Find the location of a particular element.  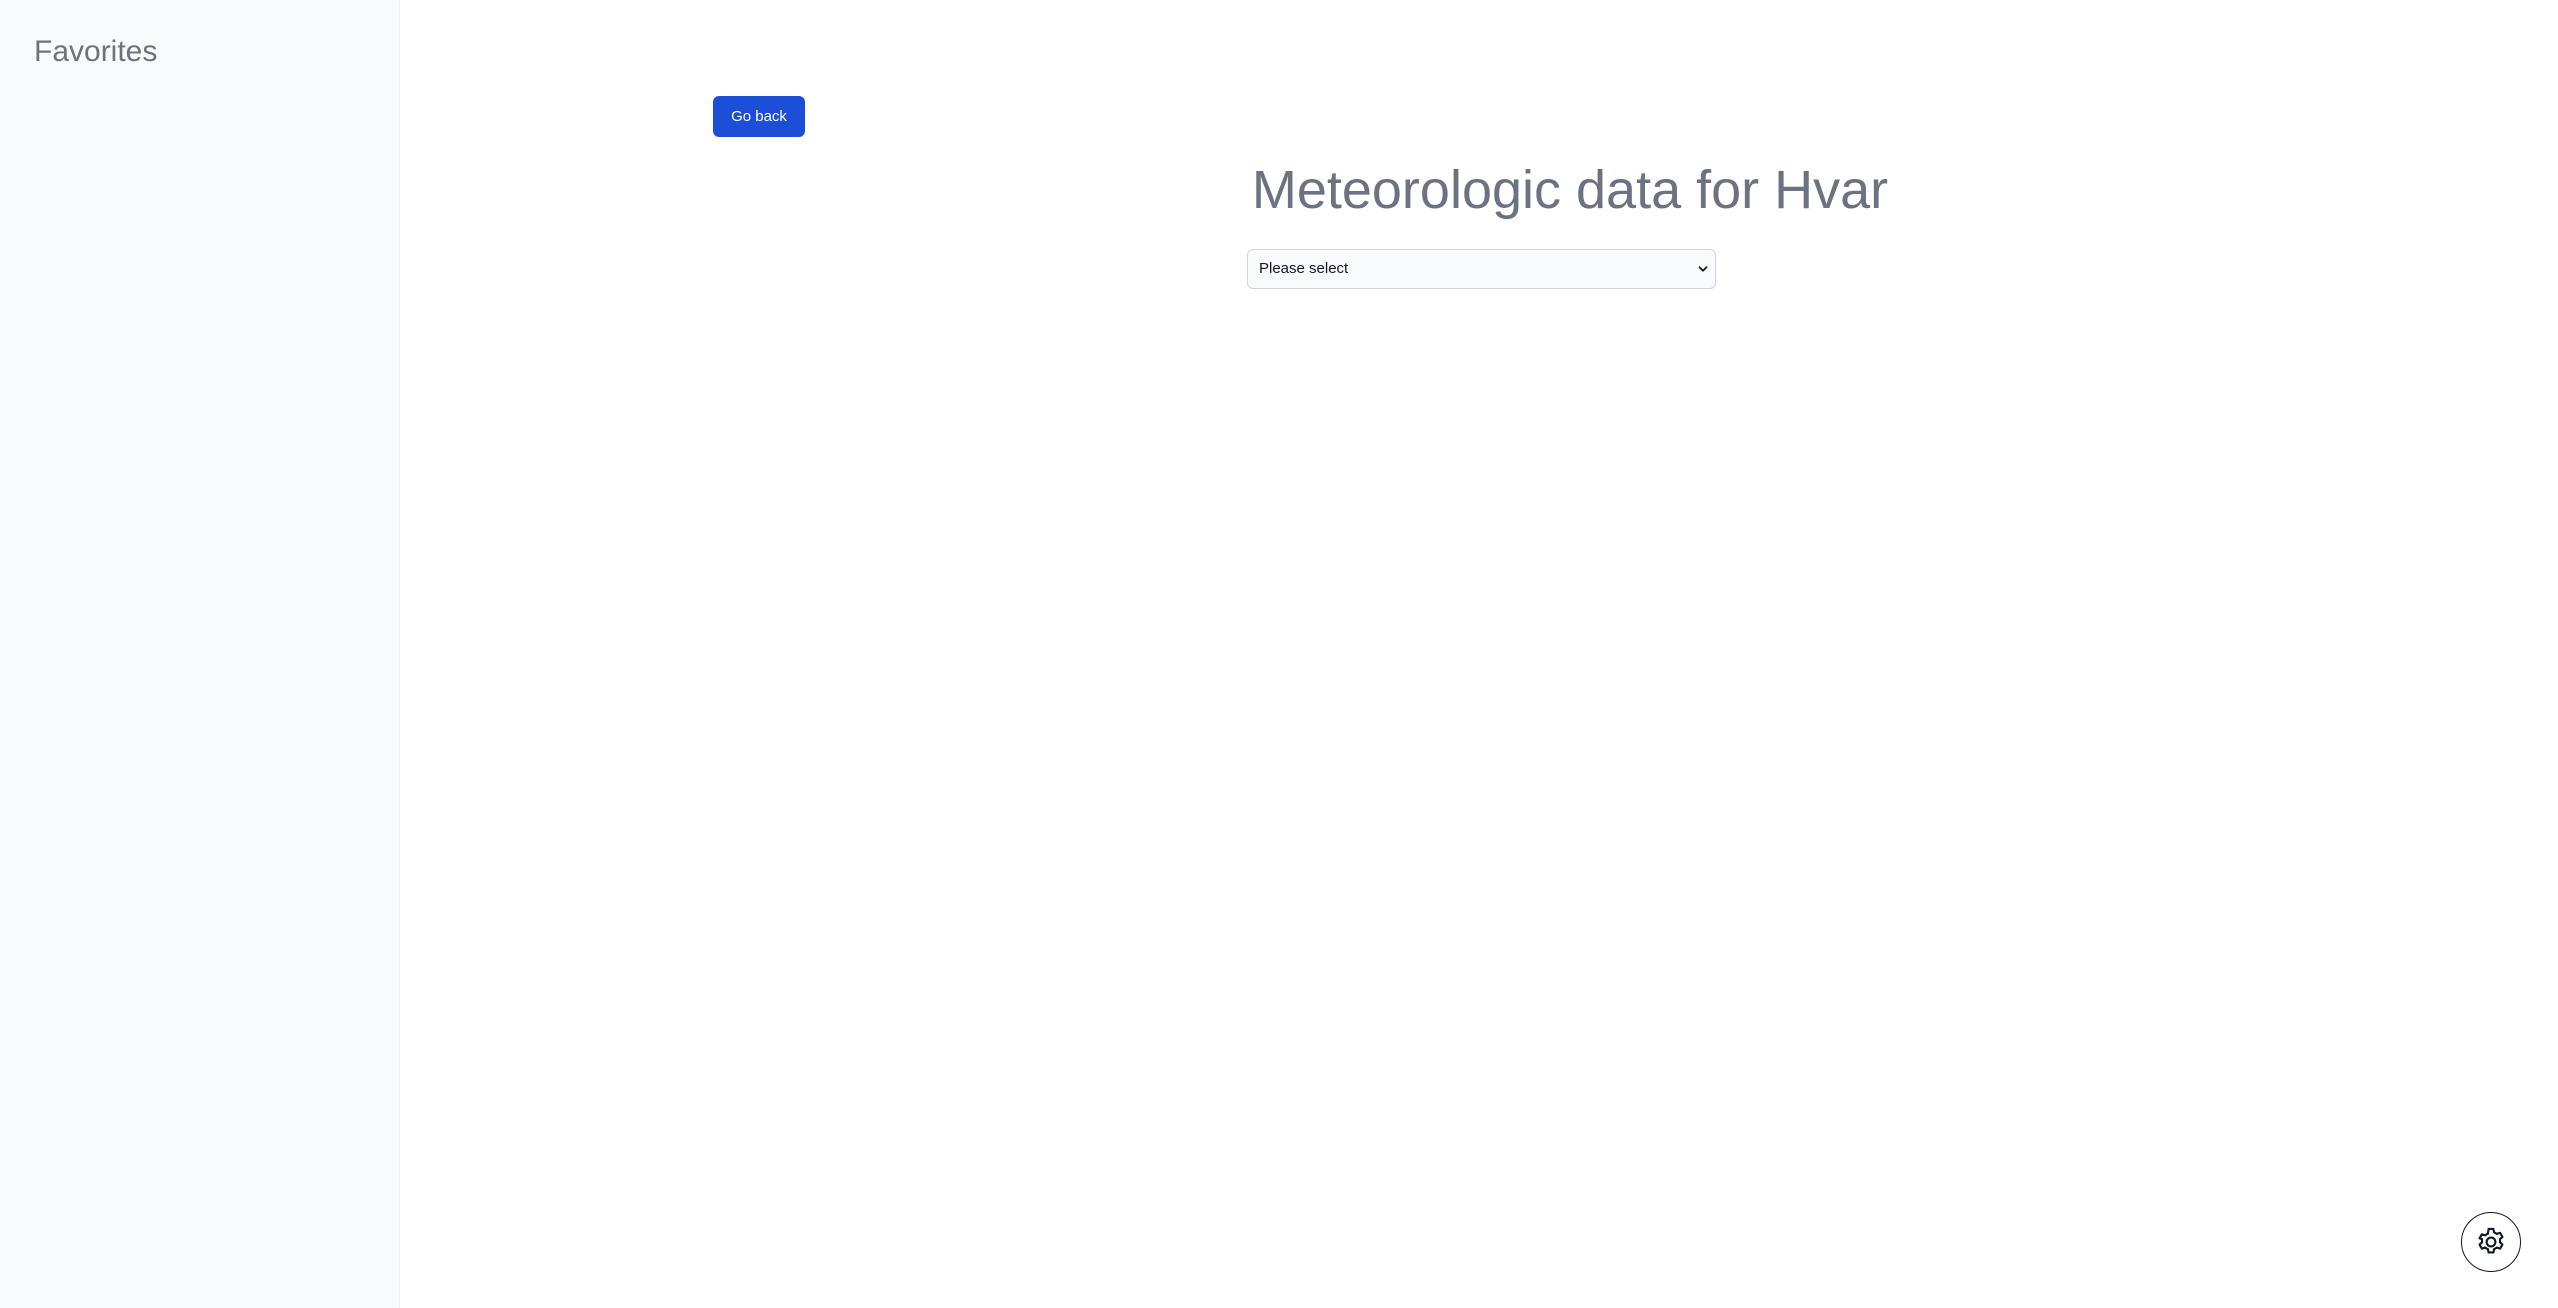

go-back-button: Go back is located at coordinates (759, 116).